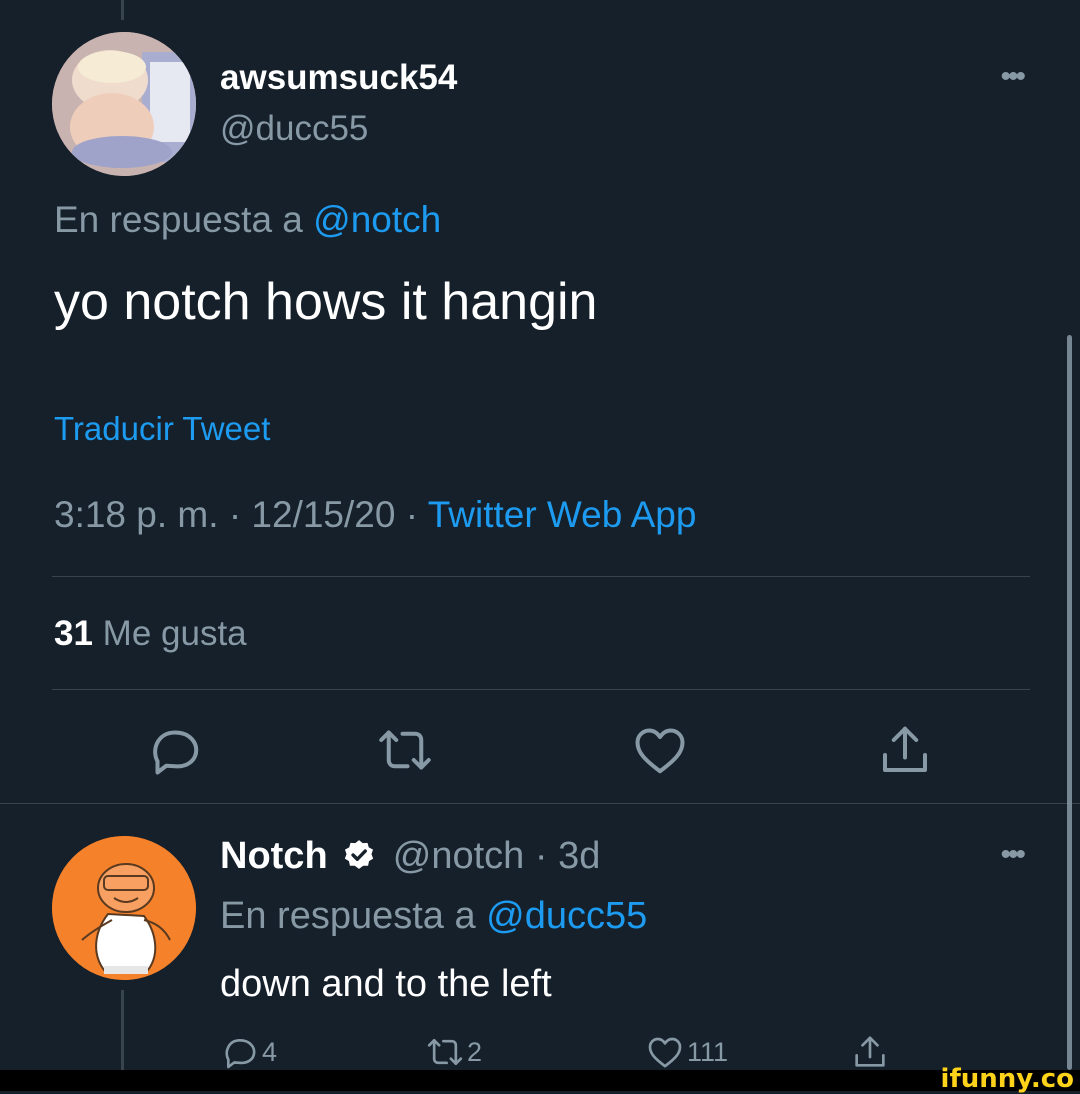 This screenshot has width=1080, height=1094. Describe the element at coordinates (686, 1052) in the screenshot. I see `like-button: 111` at that location.